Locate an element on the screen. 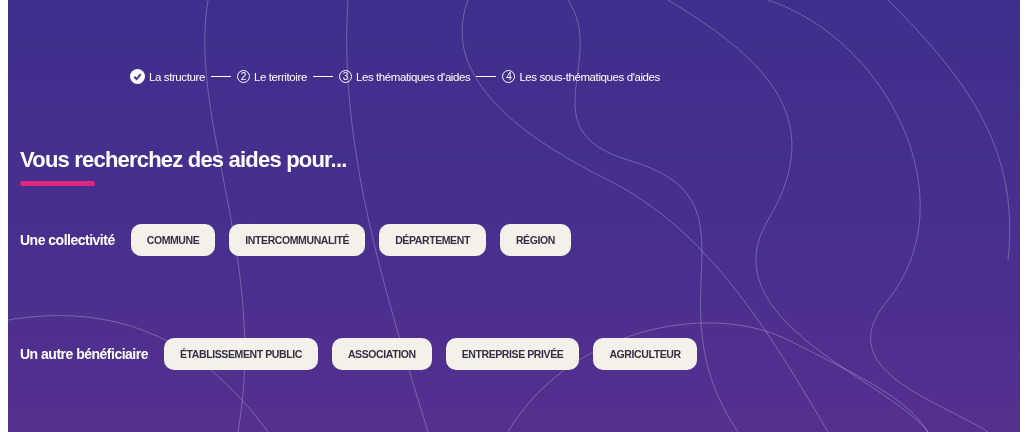 The image size is (1034, 432). option-button: ENTREPRISE PRIVÉE is located at coordinates (512, 354).